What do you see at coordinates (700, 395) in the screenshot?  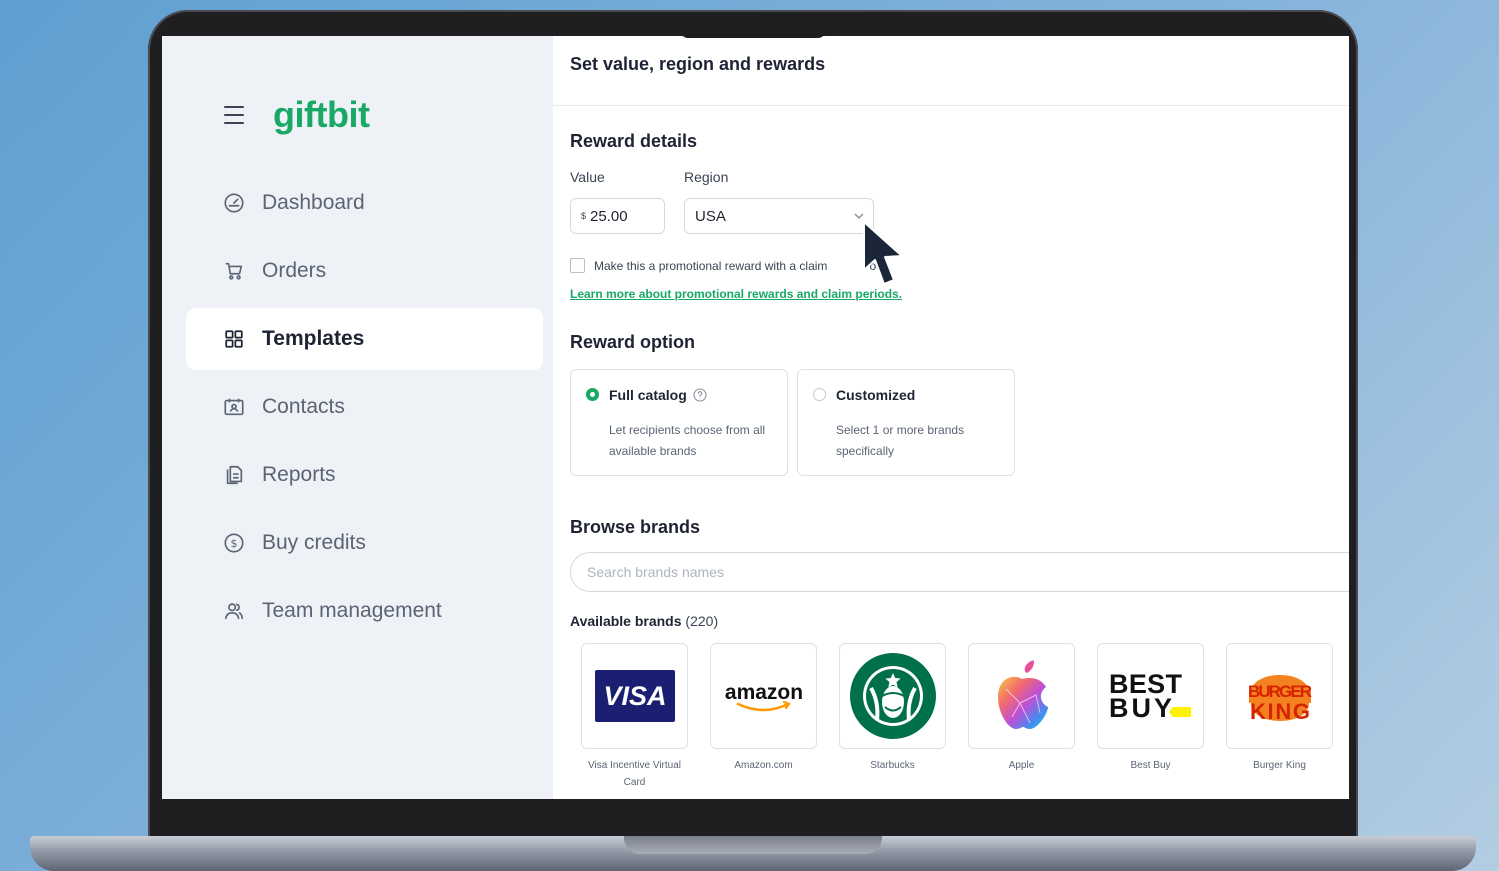 I see `help-icon` at bounding box center [700, 395].